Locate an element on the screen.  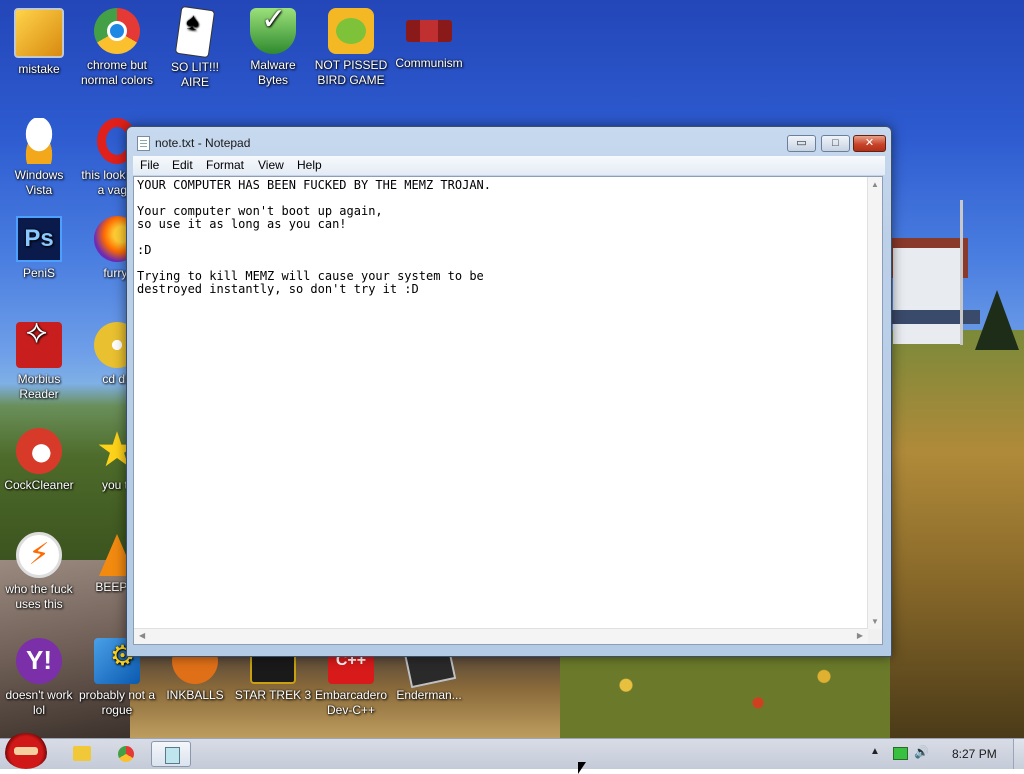
desktop-icon-label: doesn't work lol is located at coordinates (39, 702).